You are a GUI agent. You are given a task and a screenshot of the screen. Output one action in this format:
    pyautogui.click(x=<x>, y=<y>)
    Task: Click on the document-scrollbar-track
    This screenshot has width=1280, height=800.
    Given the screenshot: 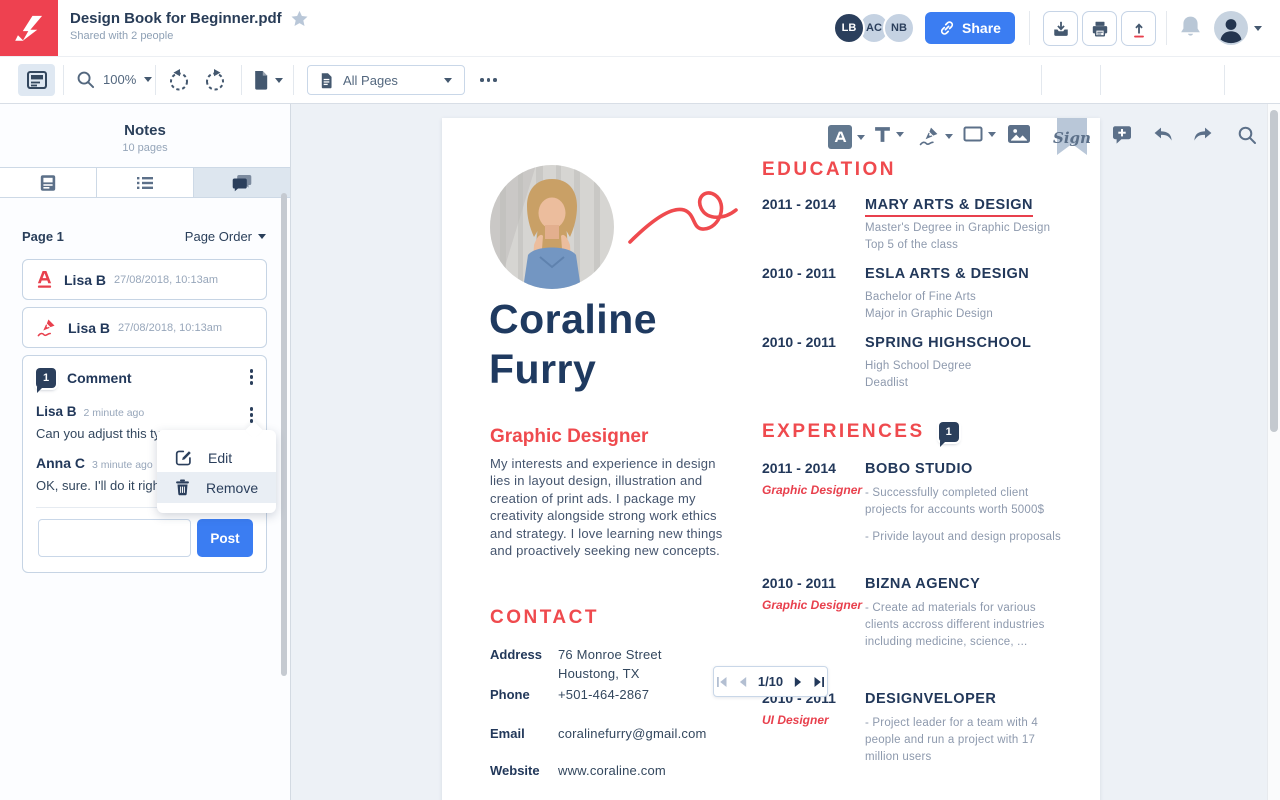 What is the action you would take?
    pyautogui.click(x=1273, y=452)
    